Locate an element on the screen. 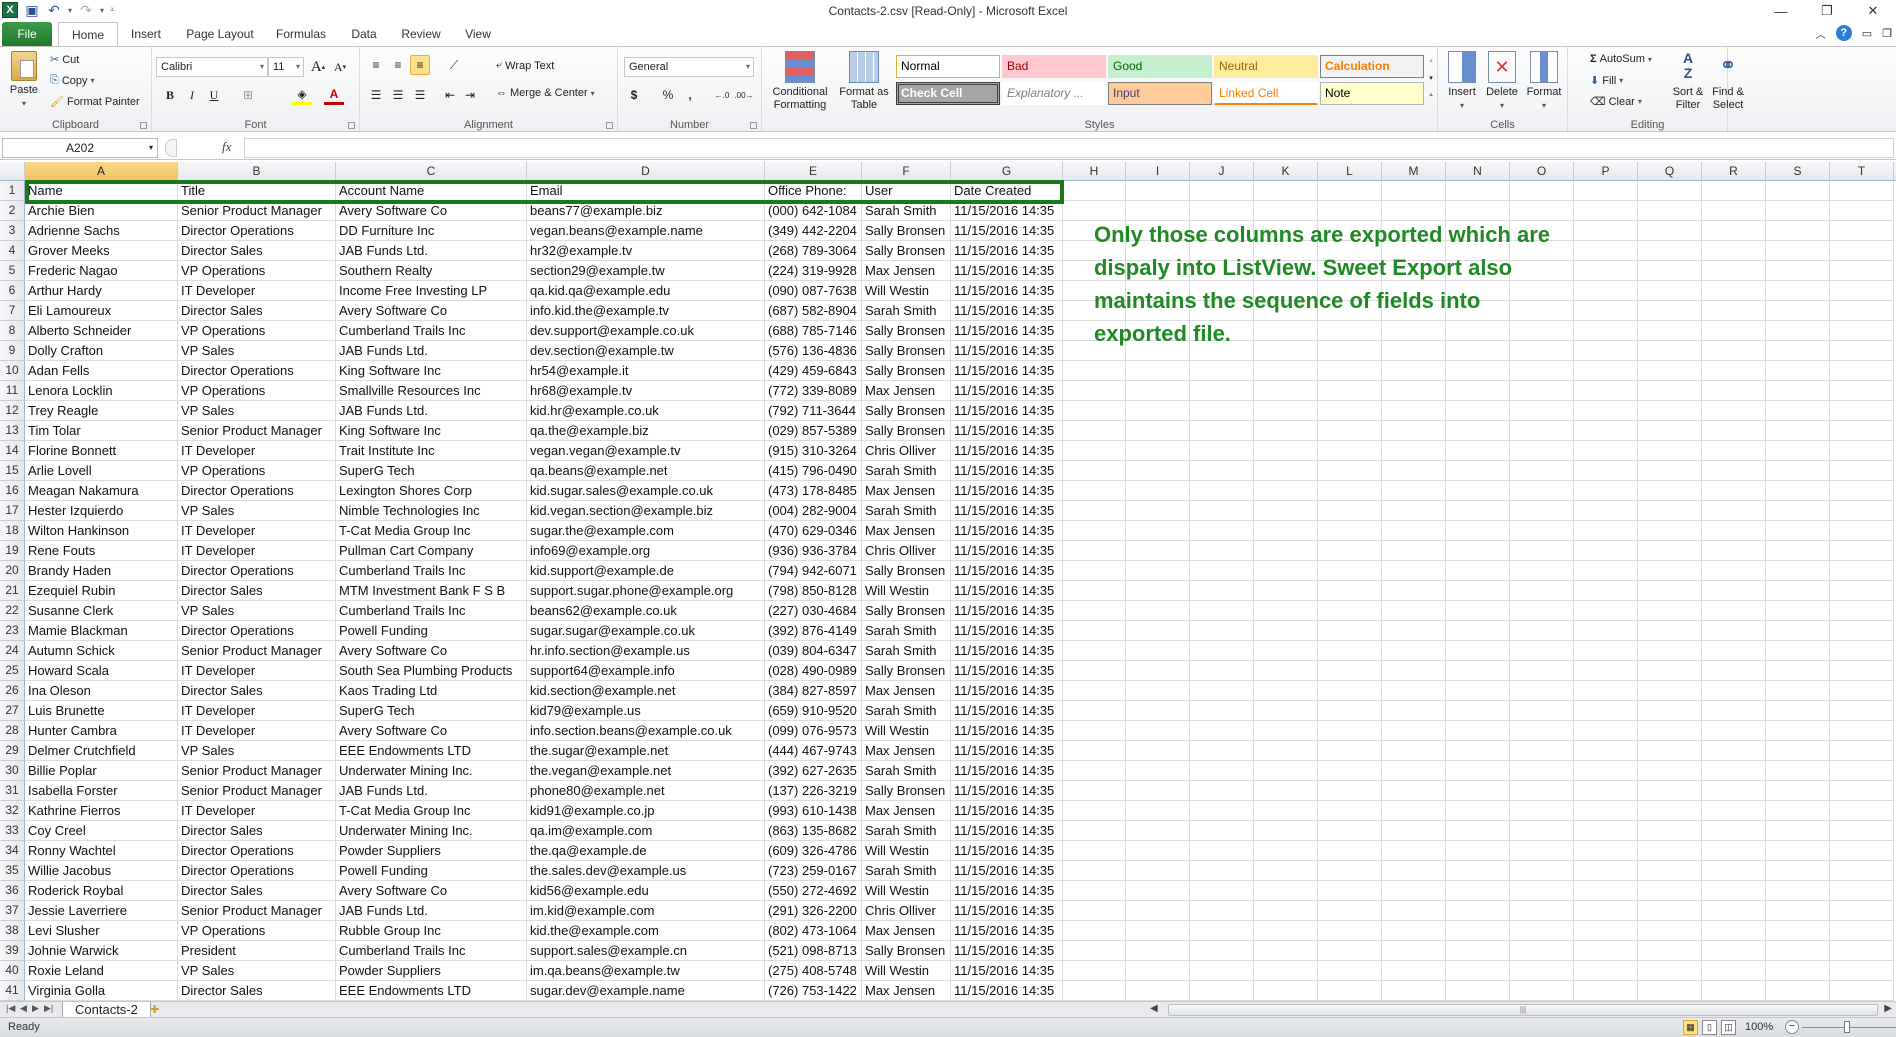  cell: Avery Software Co is located at coordinates (431, 211).